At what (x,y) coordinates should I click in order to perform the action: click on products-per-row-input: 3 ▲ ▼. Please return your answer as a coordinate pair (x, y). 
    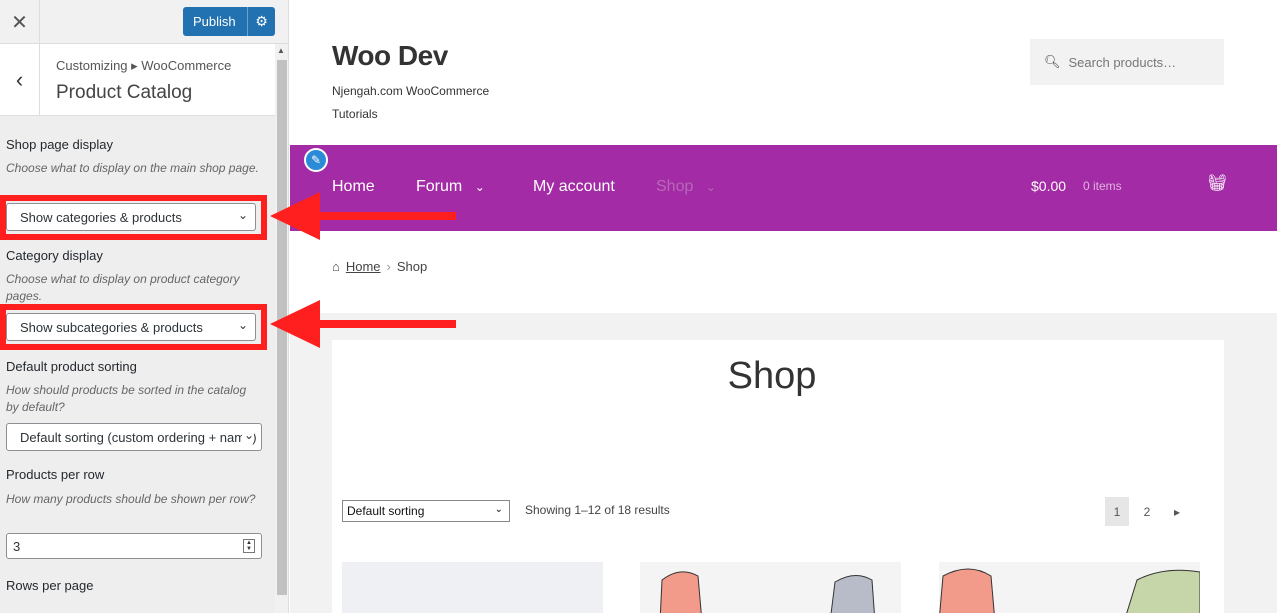
    Looking at the image, I should click on (134, 546).